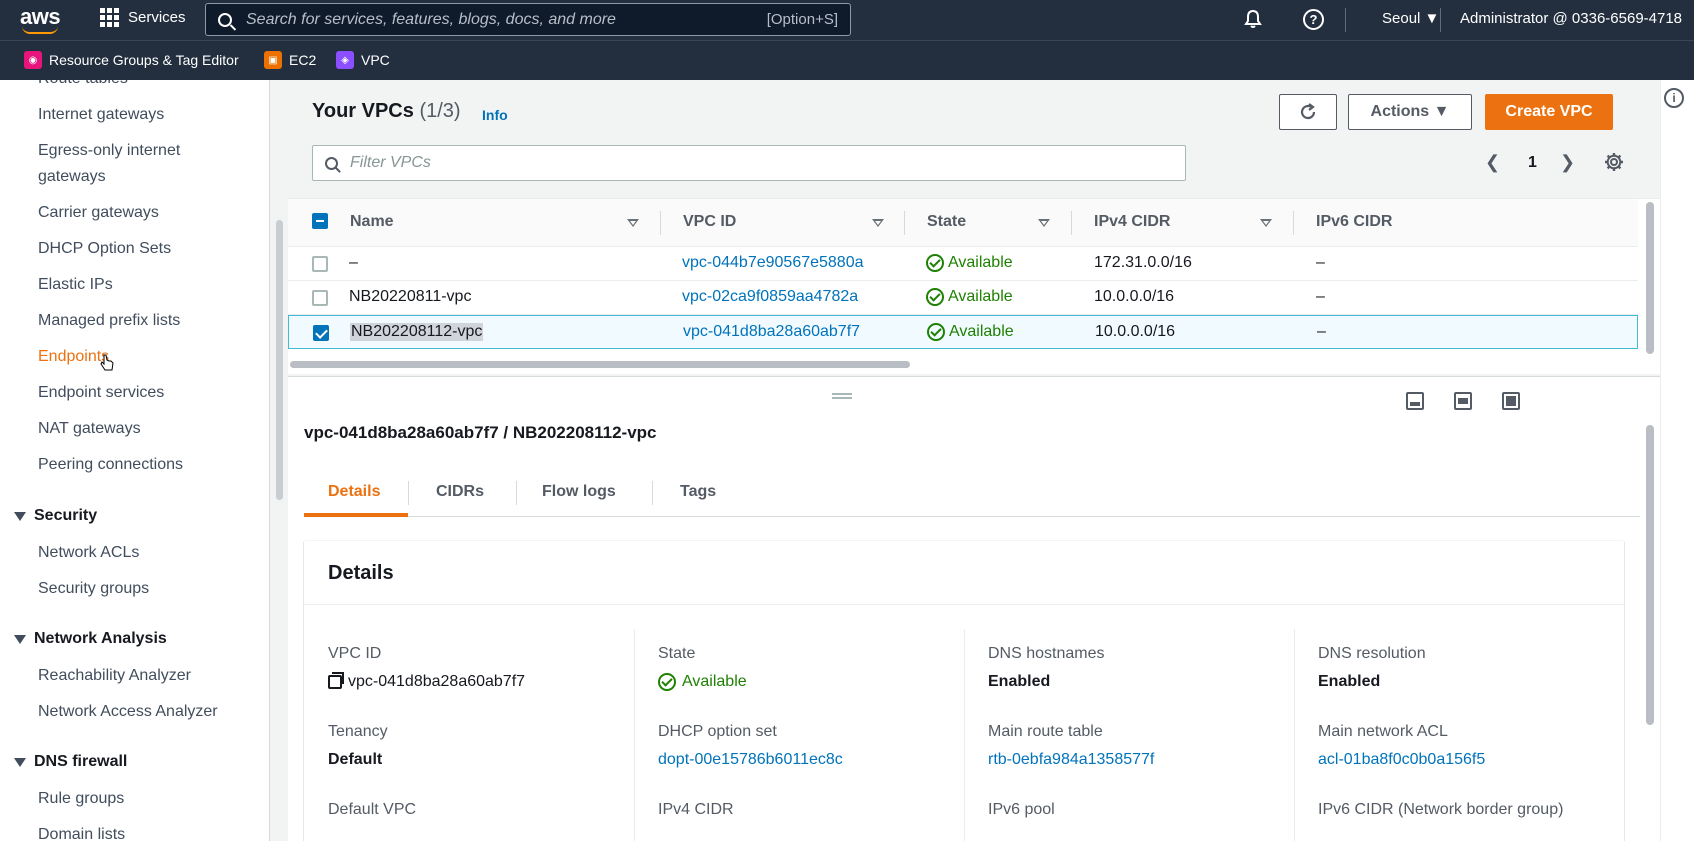 This screenshot has height=841, width=1694. I want to click on favorite-label: Resource Groups & Tag Editor, so click(144, 60).